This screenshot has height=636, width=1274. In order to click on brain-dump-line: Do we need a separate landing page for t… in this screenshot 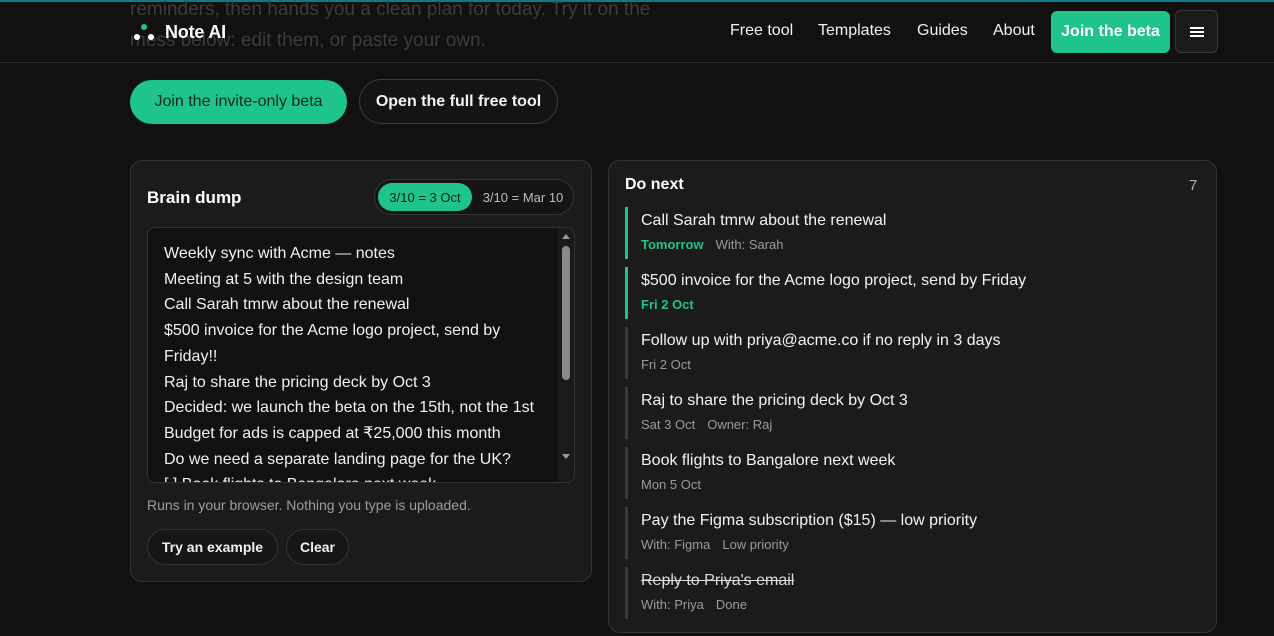, I will do `click(337, 459)`.